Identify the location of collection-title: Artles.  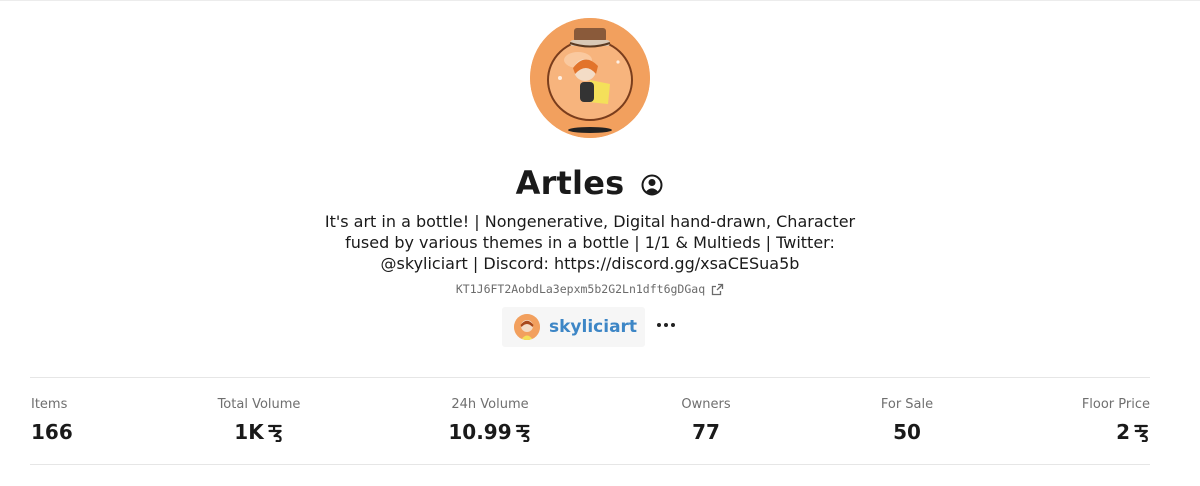
(570, 183).